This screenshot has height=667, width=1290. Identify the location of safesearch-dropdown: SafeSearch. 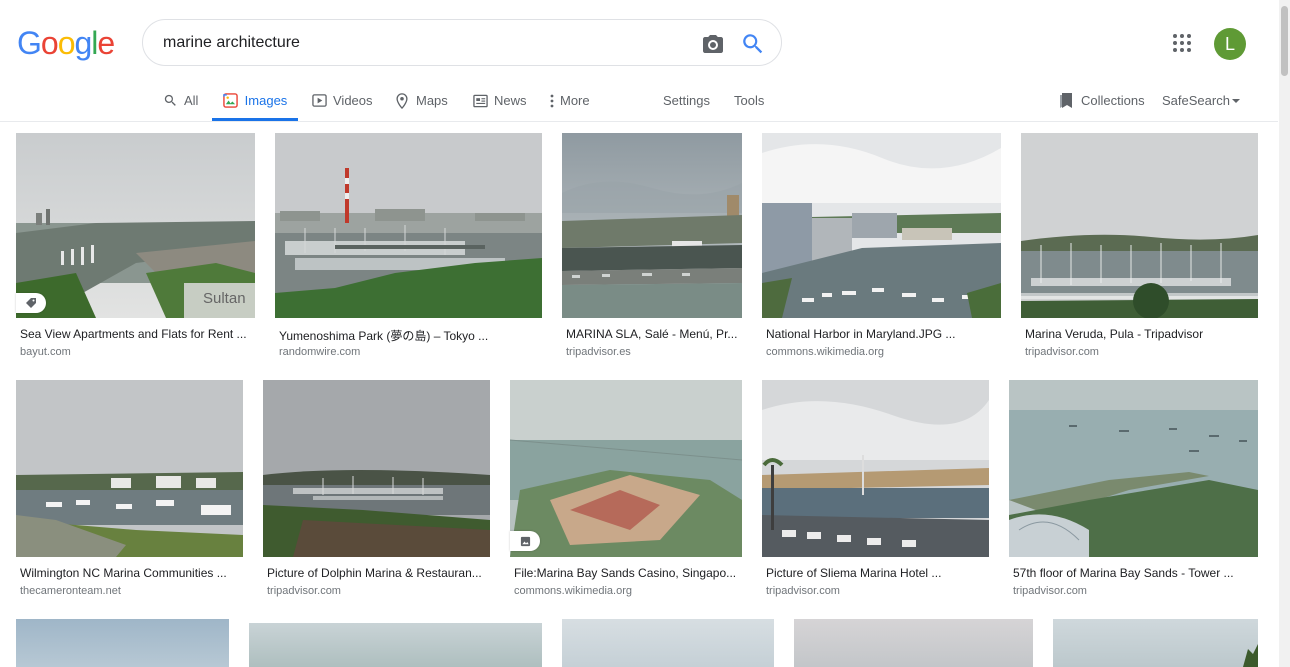
(1201, 100).